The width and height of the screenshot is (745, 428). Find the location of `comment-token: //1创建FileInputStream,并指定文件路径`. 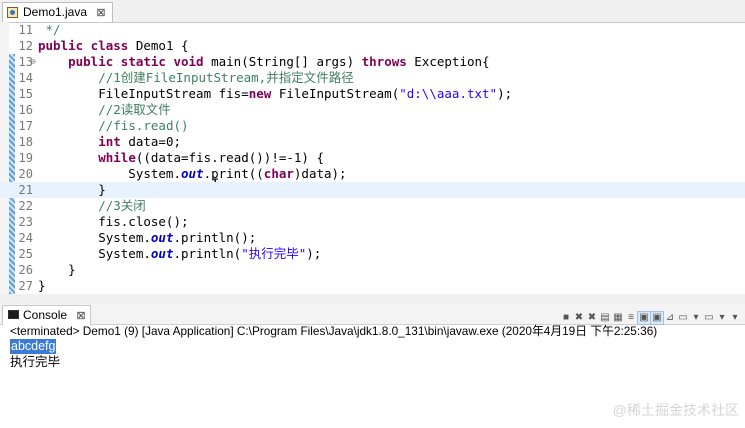

comment-token: //1创建FileInputStream,并指定文件路径 is located at coordinates (226, 77).